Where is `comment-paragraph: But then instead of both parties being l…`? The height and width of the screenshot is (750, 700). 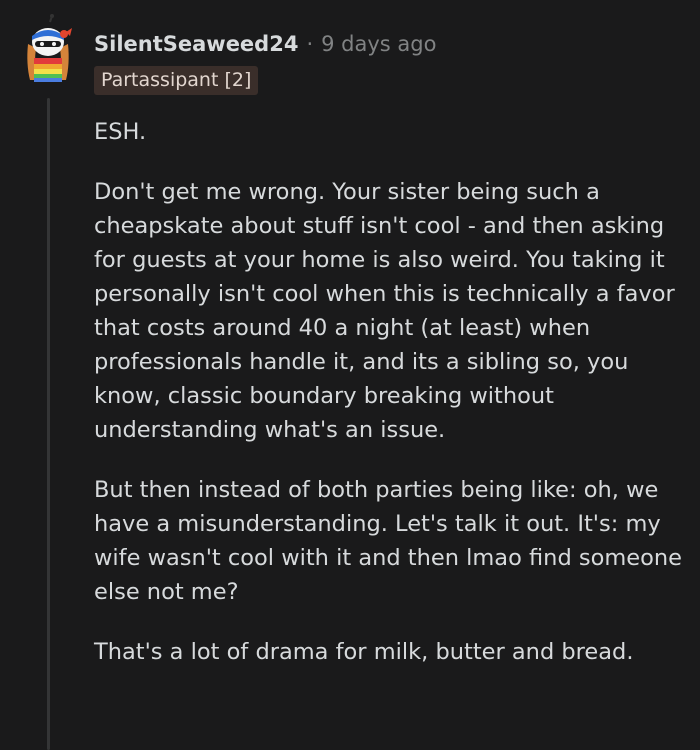 comment-paragraph: But then instead of both parties being l… is located at coordinates (388, 541).